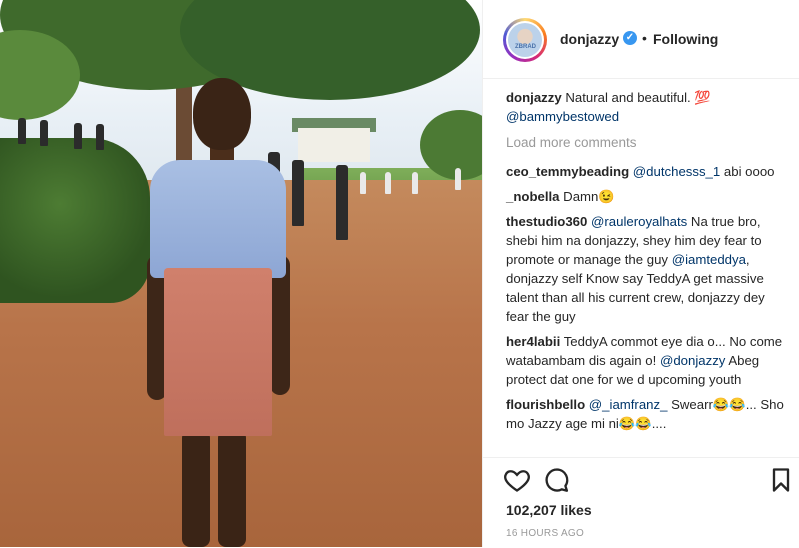 Image resolution: width=799 pixels, height=548 pixels. I want to click on author-avatar: ZBRAD, so click(525, 40).